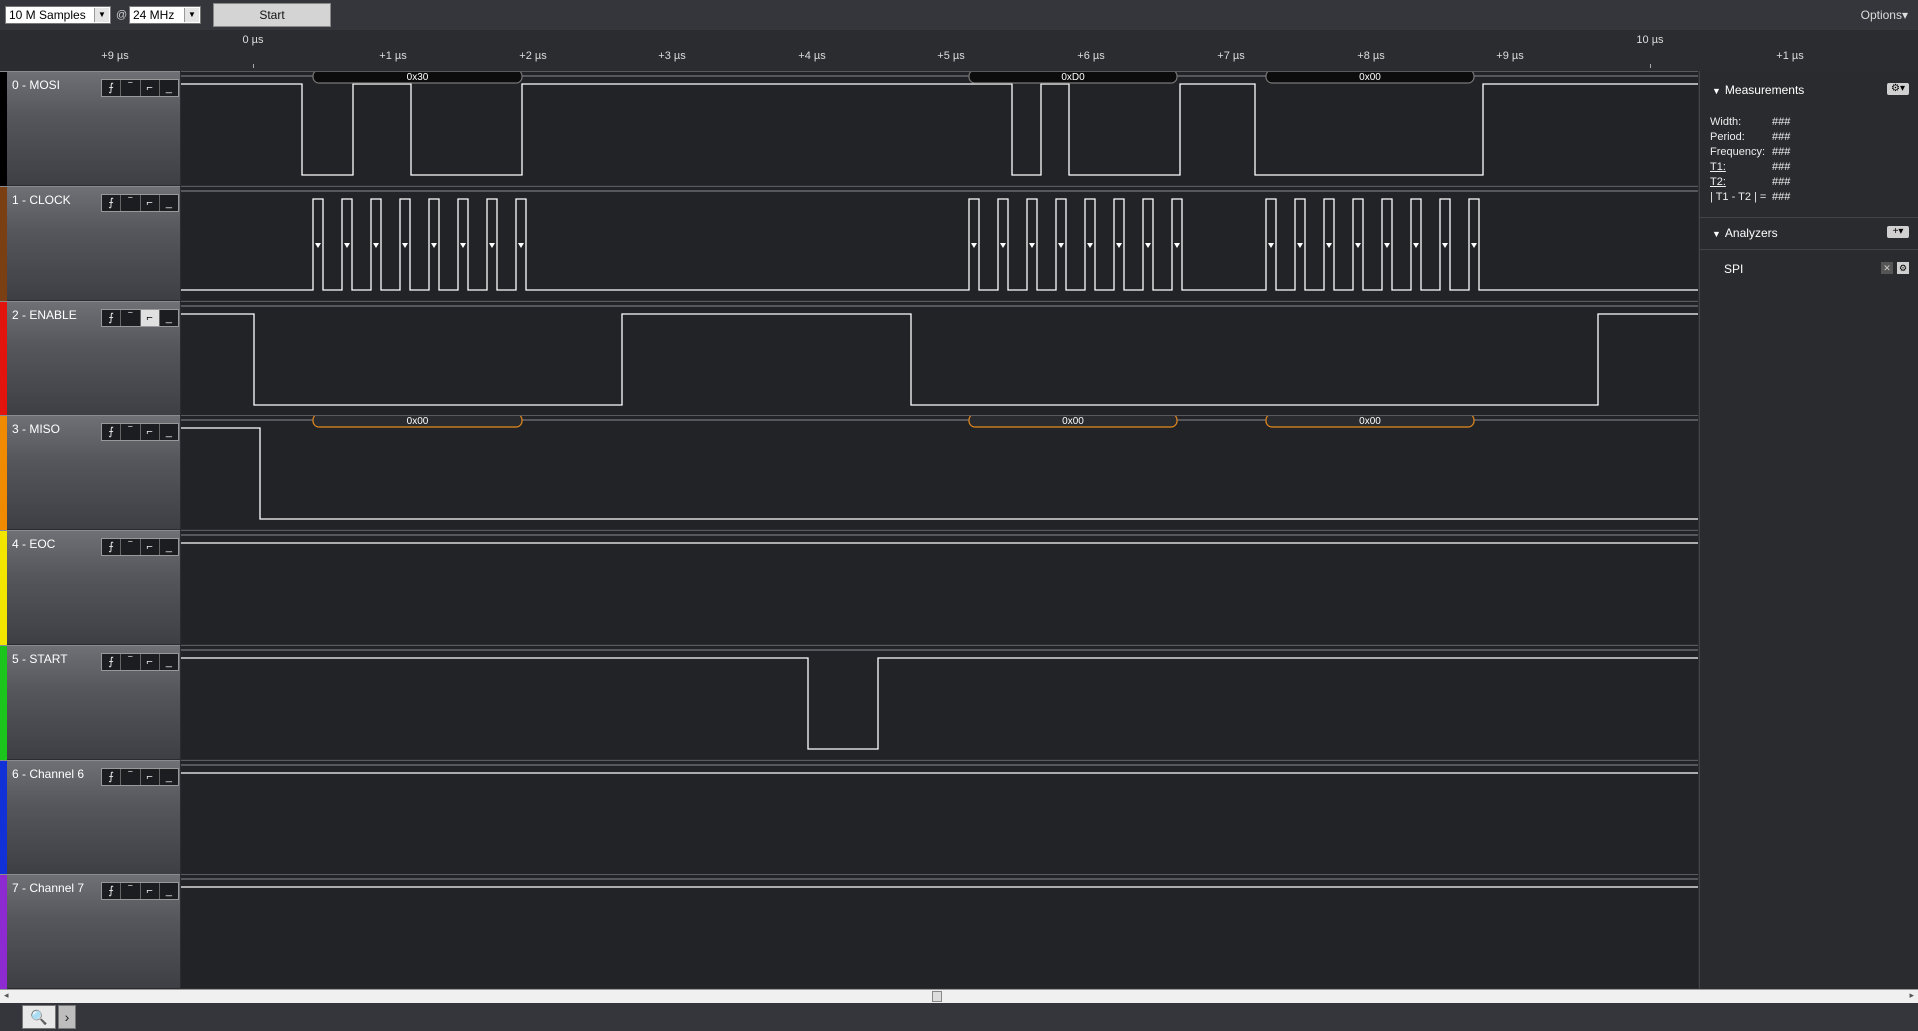 This screenshot has width=1918, height=1031. What do you see at coordinates (67, 1017) in the screenshot?
I see `next-tab: ›` at bounding box center [67, 1017].